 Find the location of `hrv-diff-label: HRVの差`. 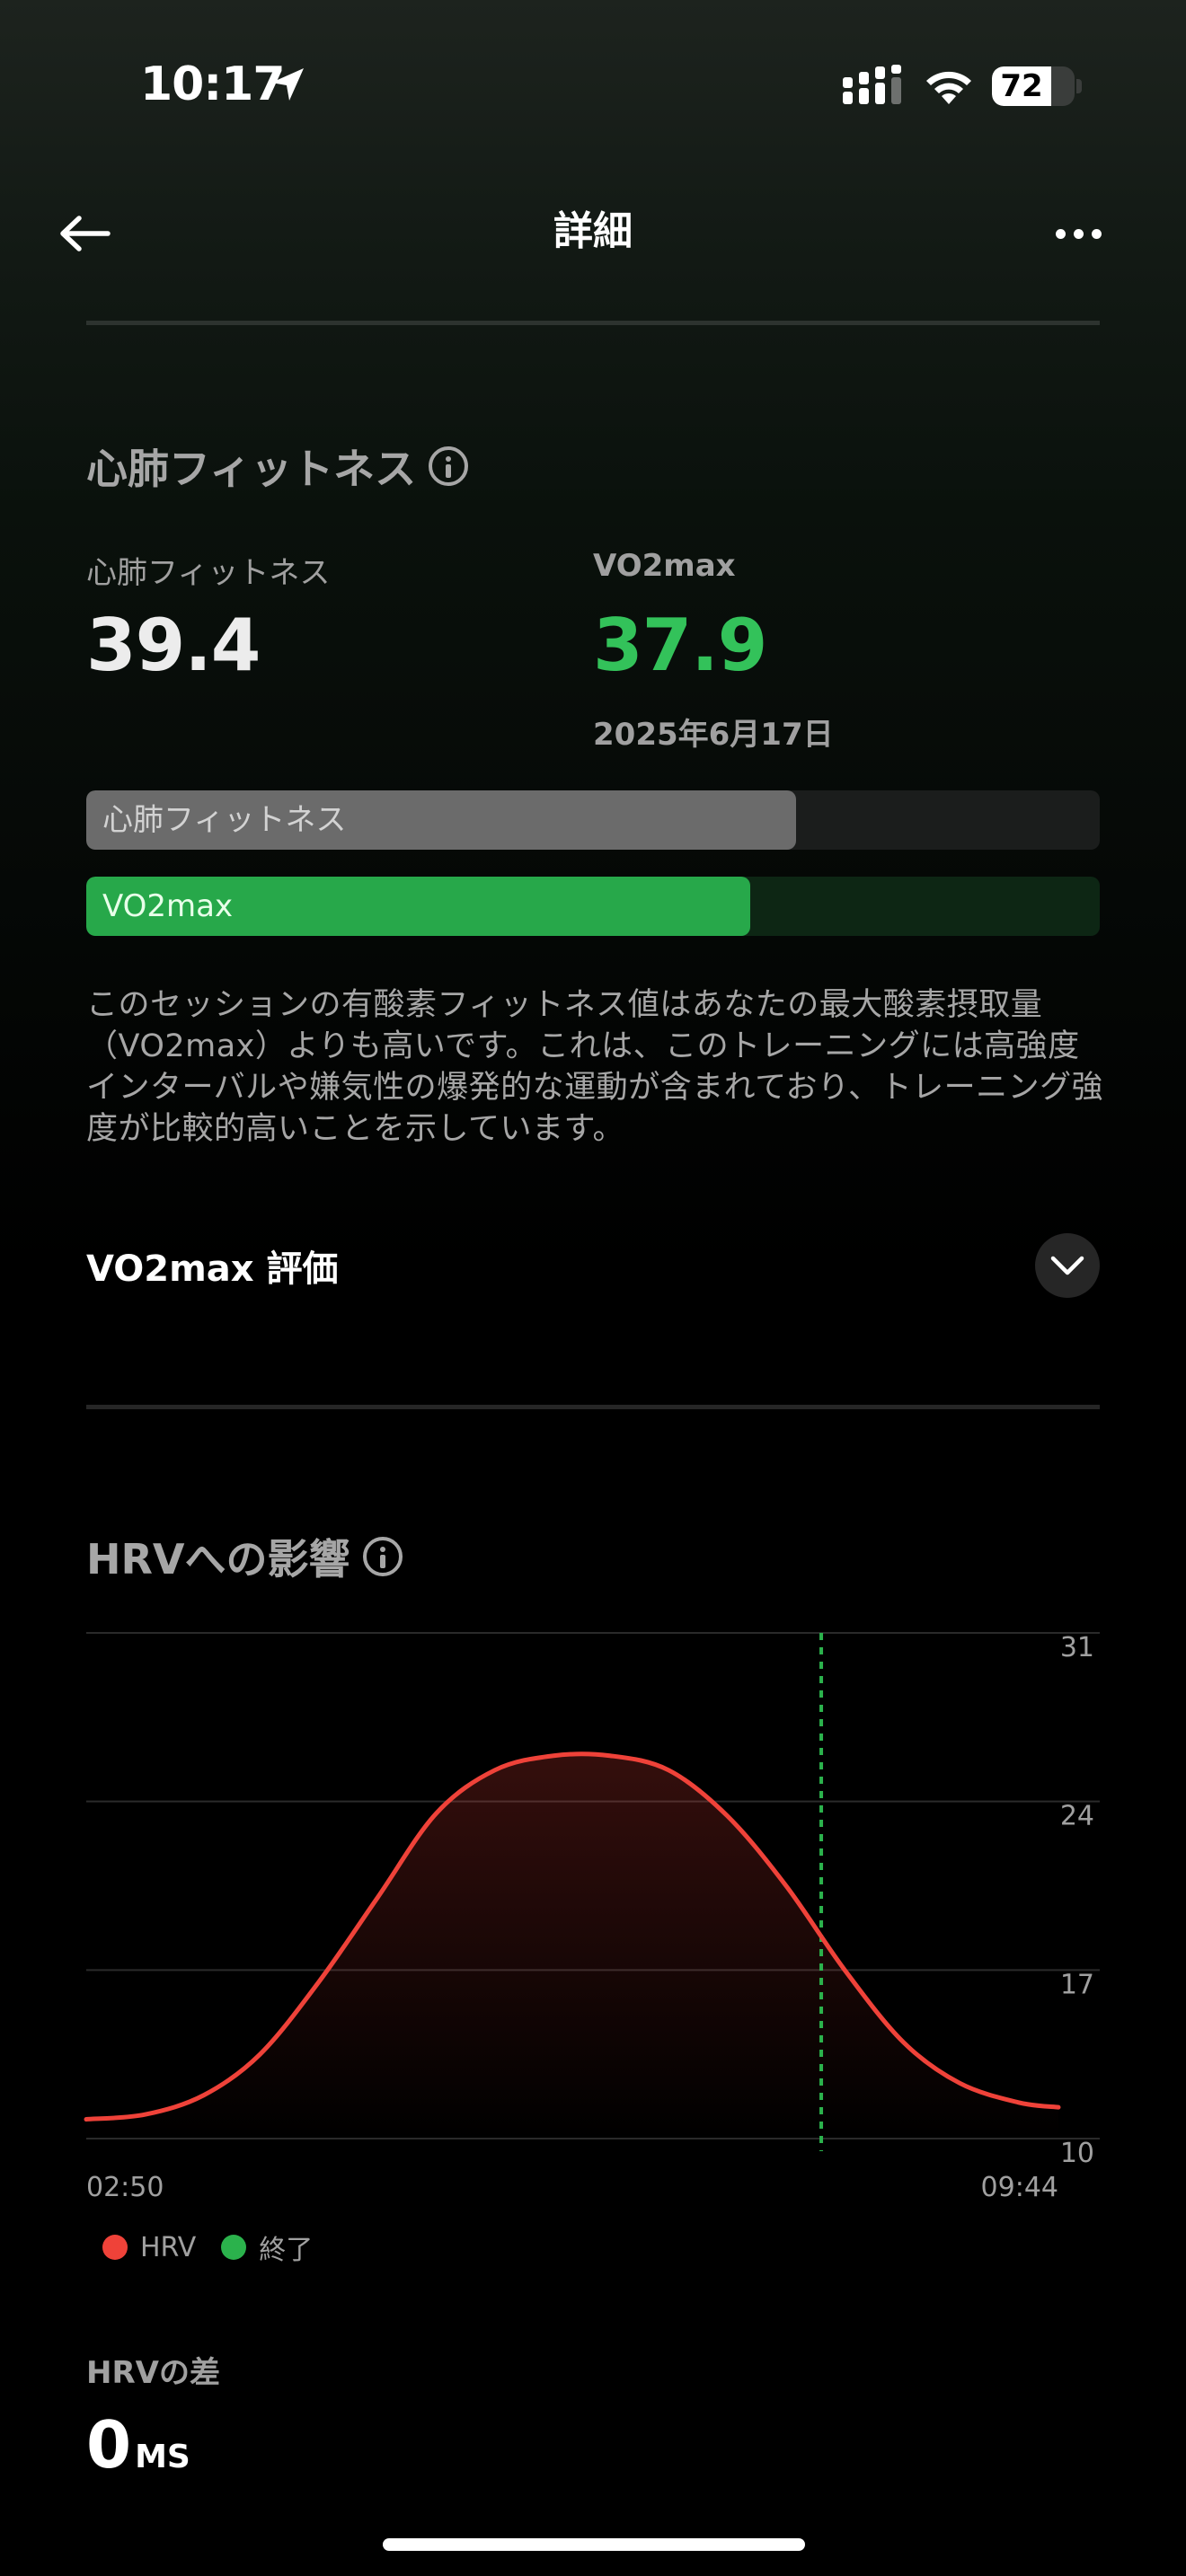

hrv-diff-label: HRVの差 is located at coordinates (153, 2373).